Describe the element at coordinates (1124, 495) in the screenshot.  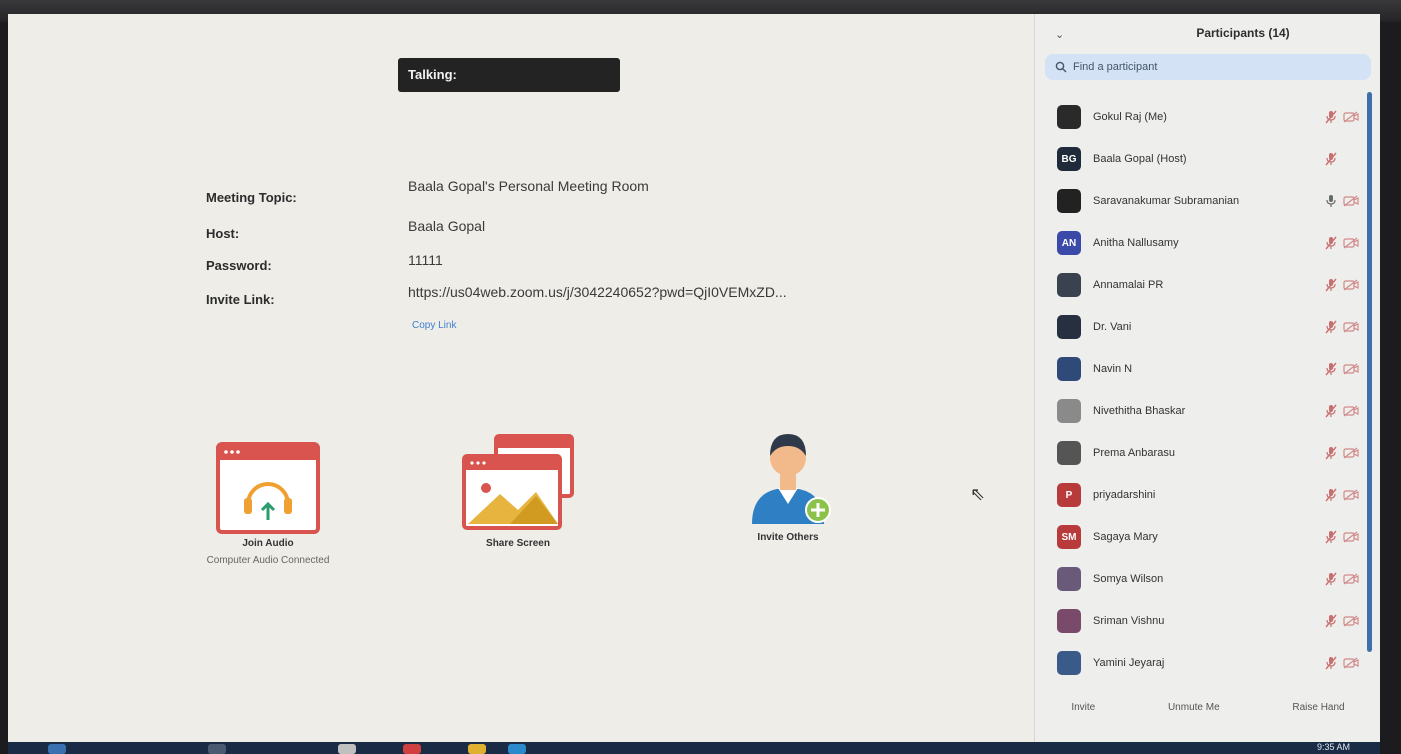
I see `participant-name: priyadarshini` at that location.